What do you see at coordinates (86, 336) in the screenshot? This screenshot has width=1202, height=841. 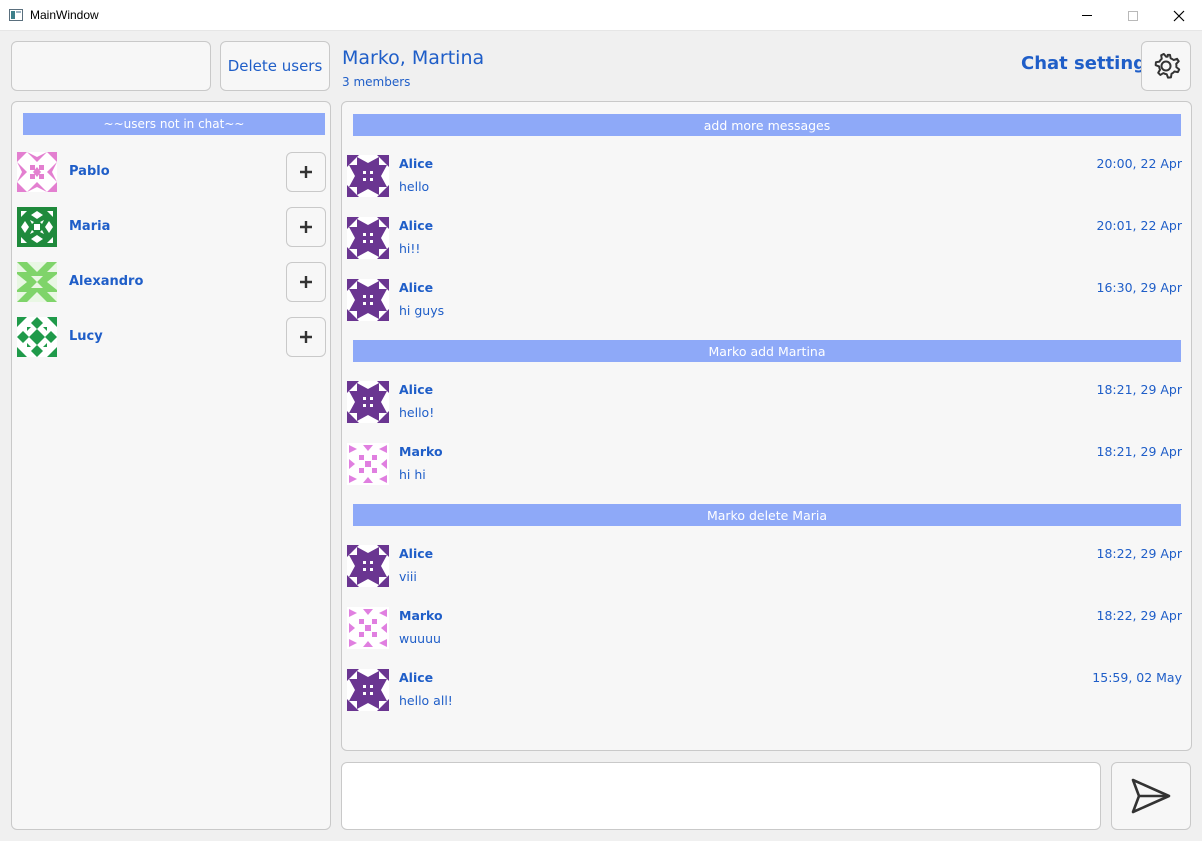 I see `user-name: Lucy` at bounding box center [86, 336].